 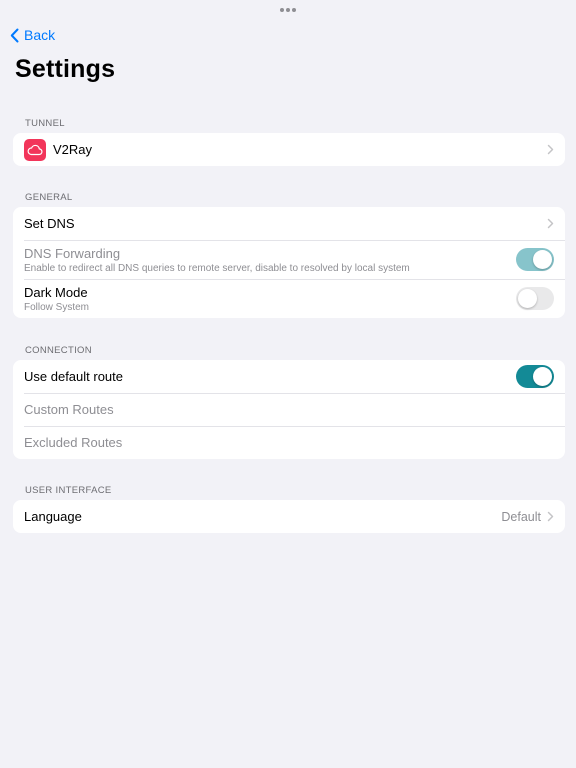 I want to click on dns-forwarding-label: DNS Forwarding, so click(x=72, y=253).